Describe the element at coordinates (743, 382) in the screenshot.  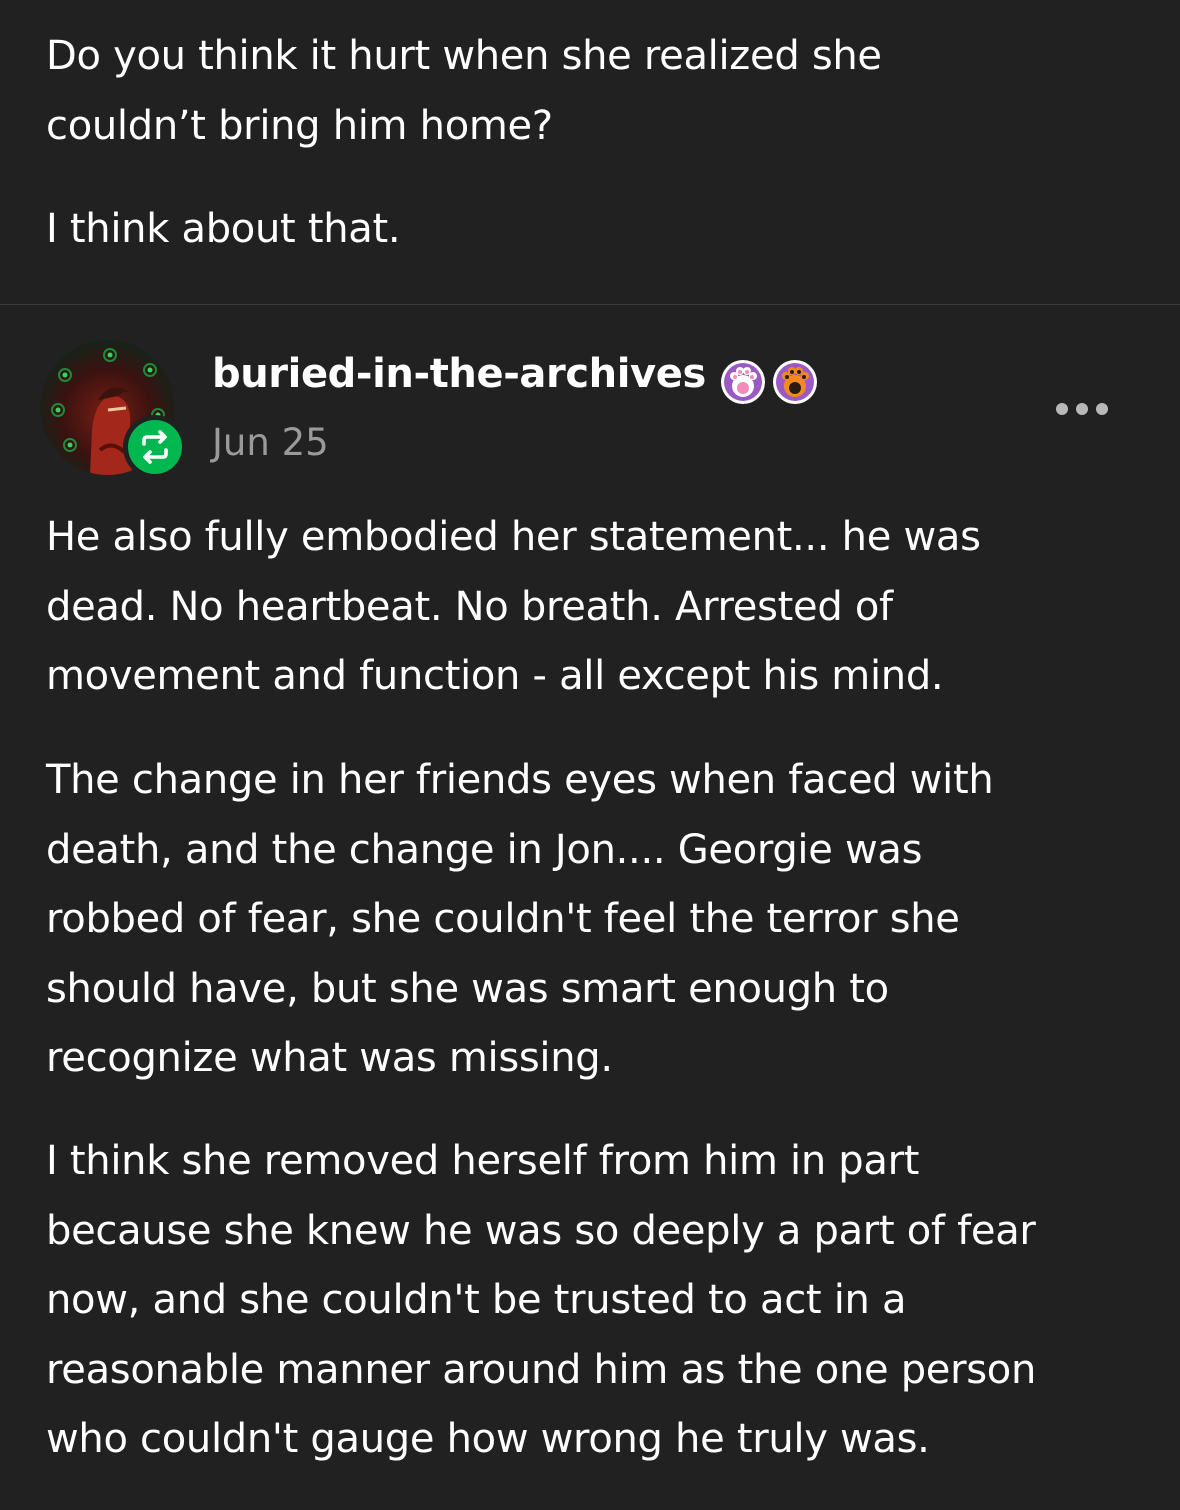
I see `paw-badge-purple-icon` at that location.